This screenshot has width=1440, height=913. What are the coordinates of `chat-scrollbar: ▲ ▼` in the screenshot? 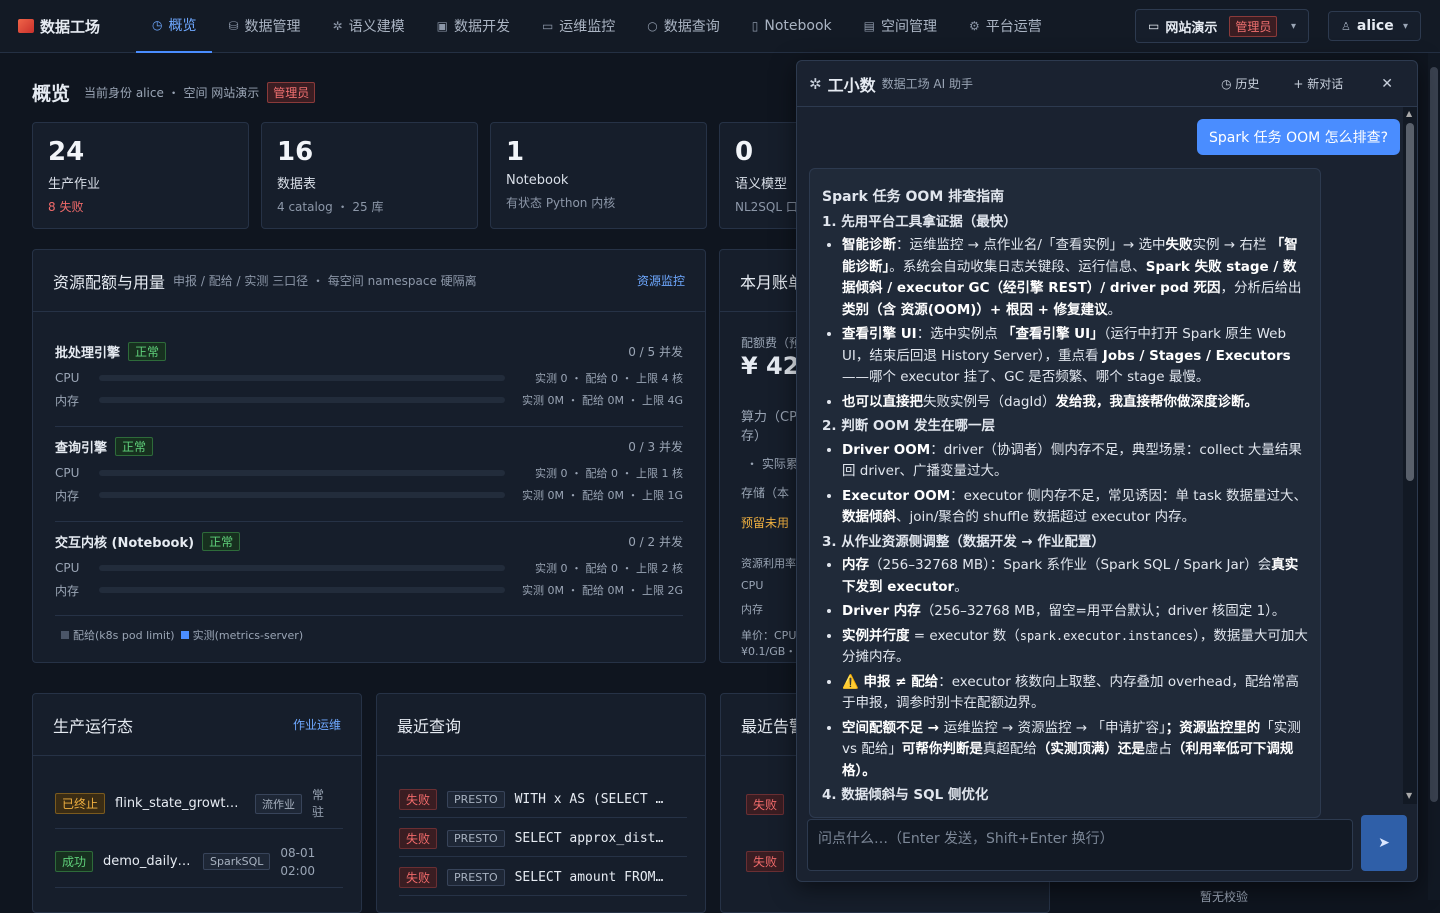 It's located at (1410, 455).